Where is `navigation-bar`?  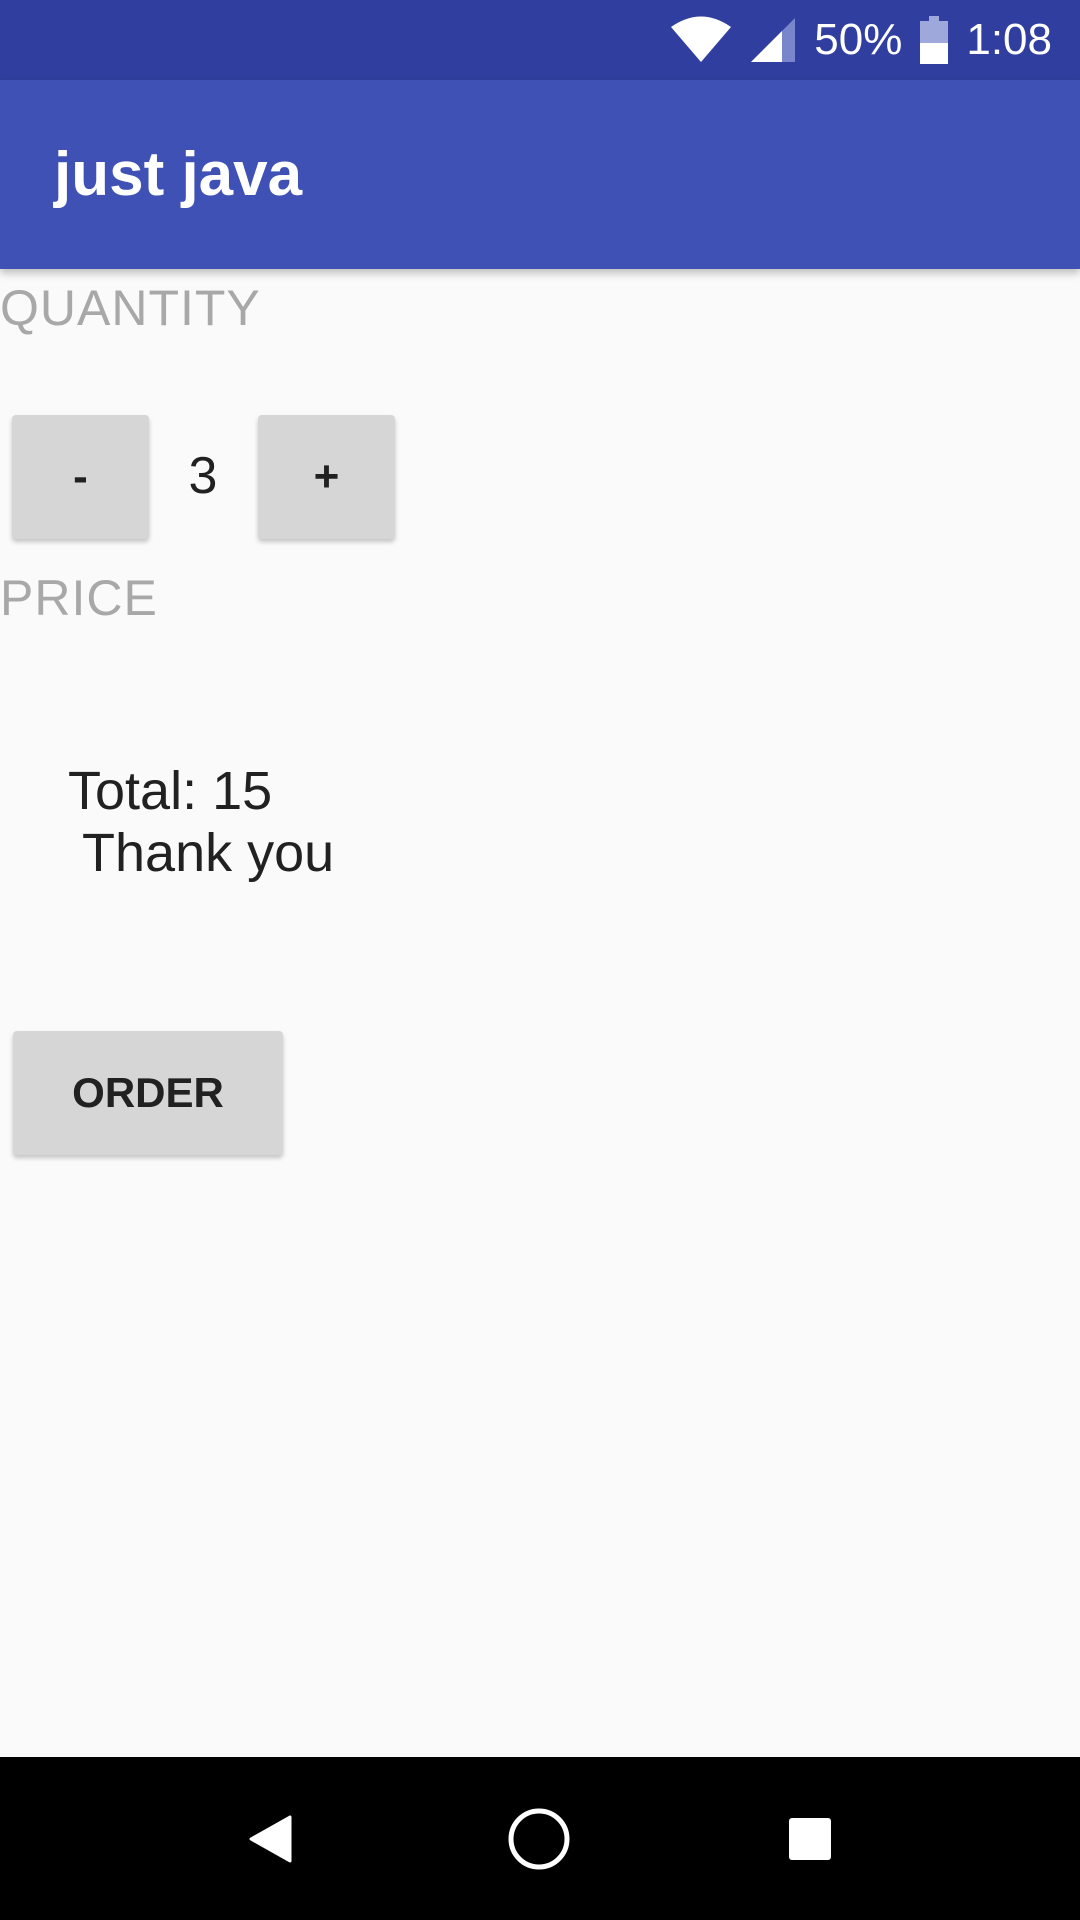
navigation-bar is located at coordinates (540, 1838).